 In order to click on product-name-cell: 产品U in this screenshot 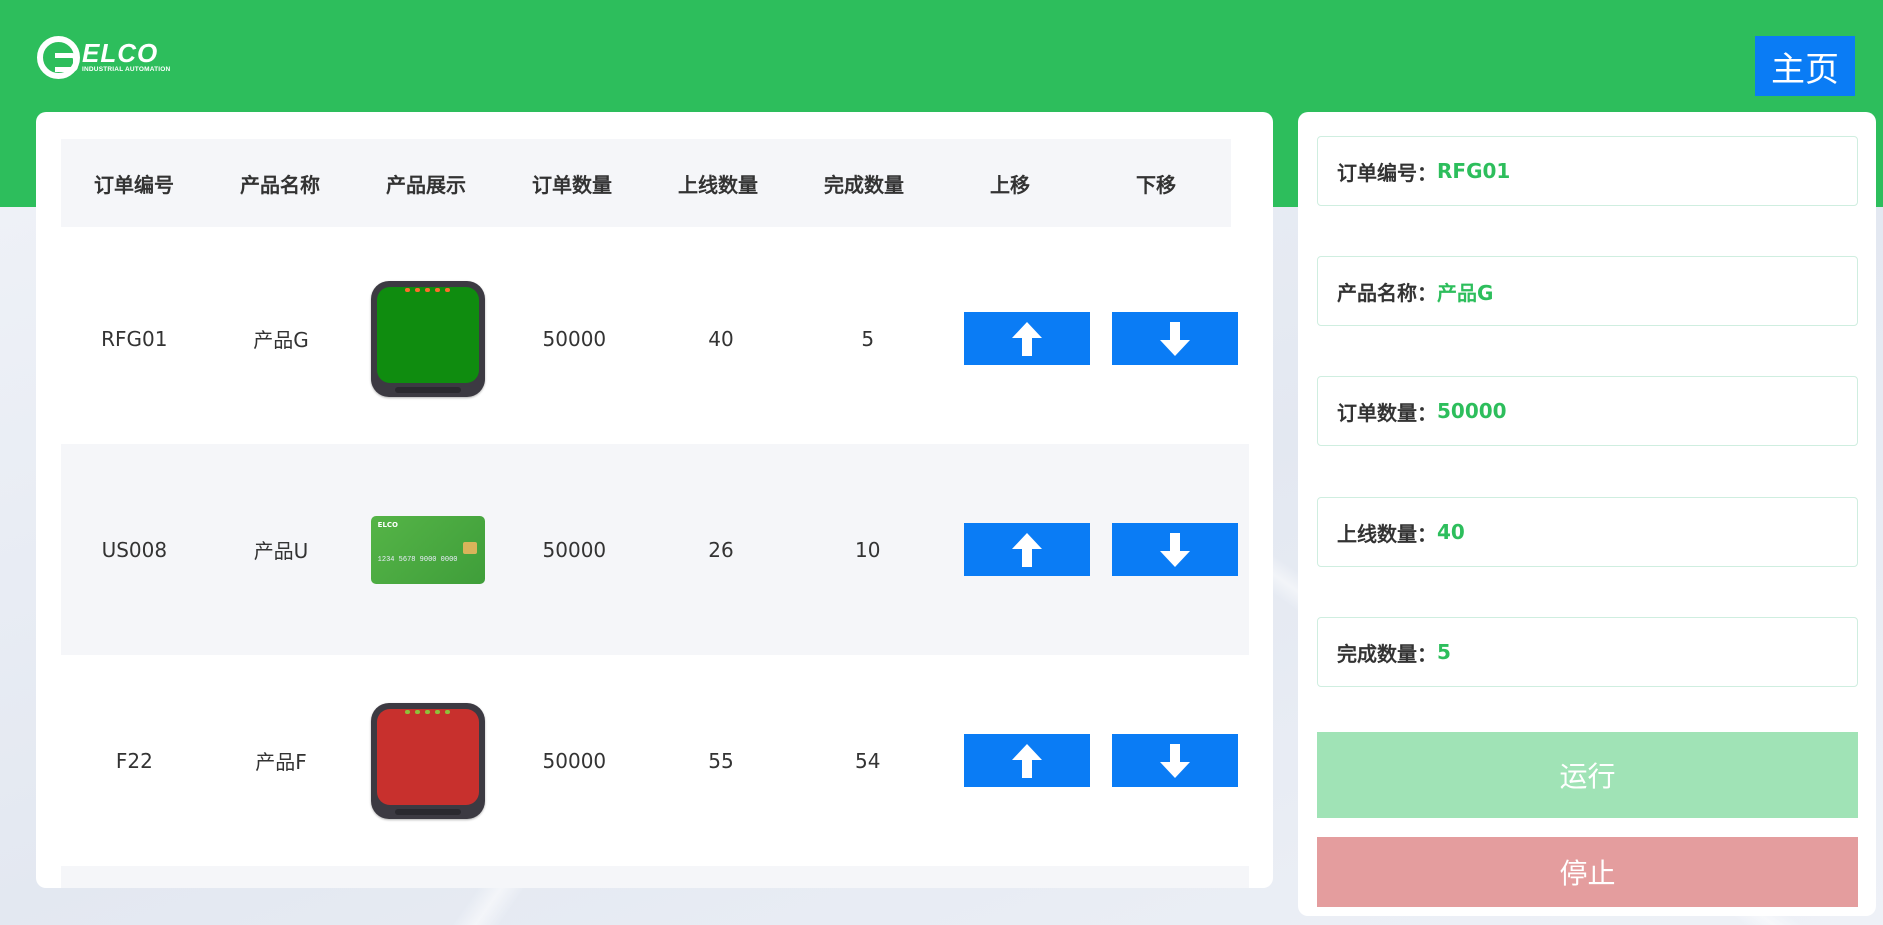, I will do `click(281, 551)`.